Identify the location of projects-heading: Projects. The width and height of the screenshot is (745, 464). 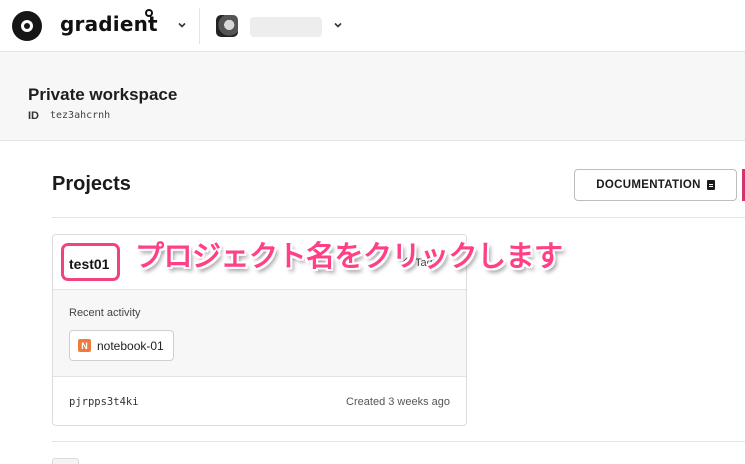
(91, 184).